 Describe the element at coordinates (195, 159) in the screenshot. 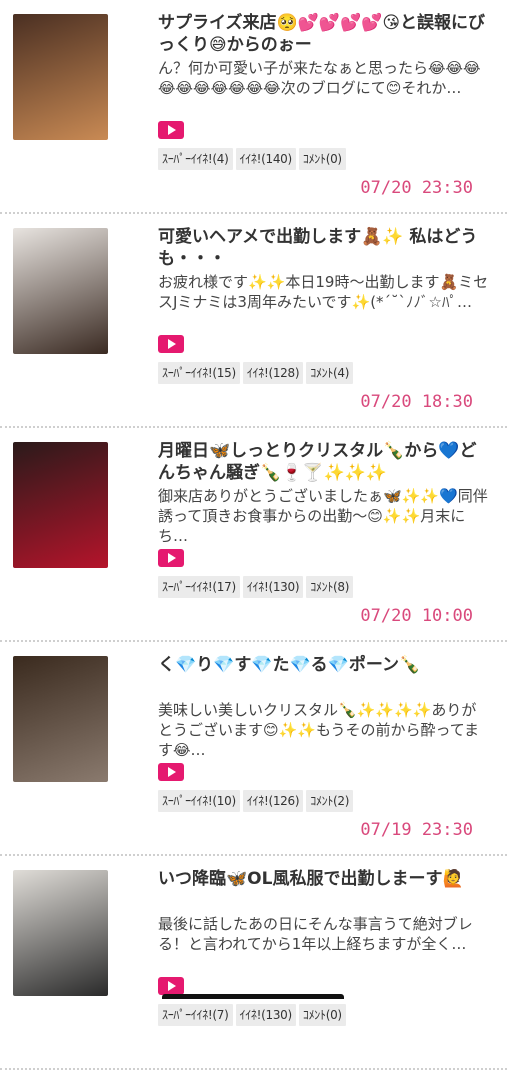

I see `super-like-button: ｽｰﾊﾟｰｲｲﾈ!(4)` at that location.